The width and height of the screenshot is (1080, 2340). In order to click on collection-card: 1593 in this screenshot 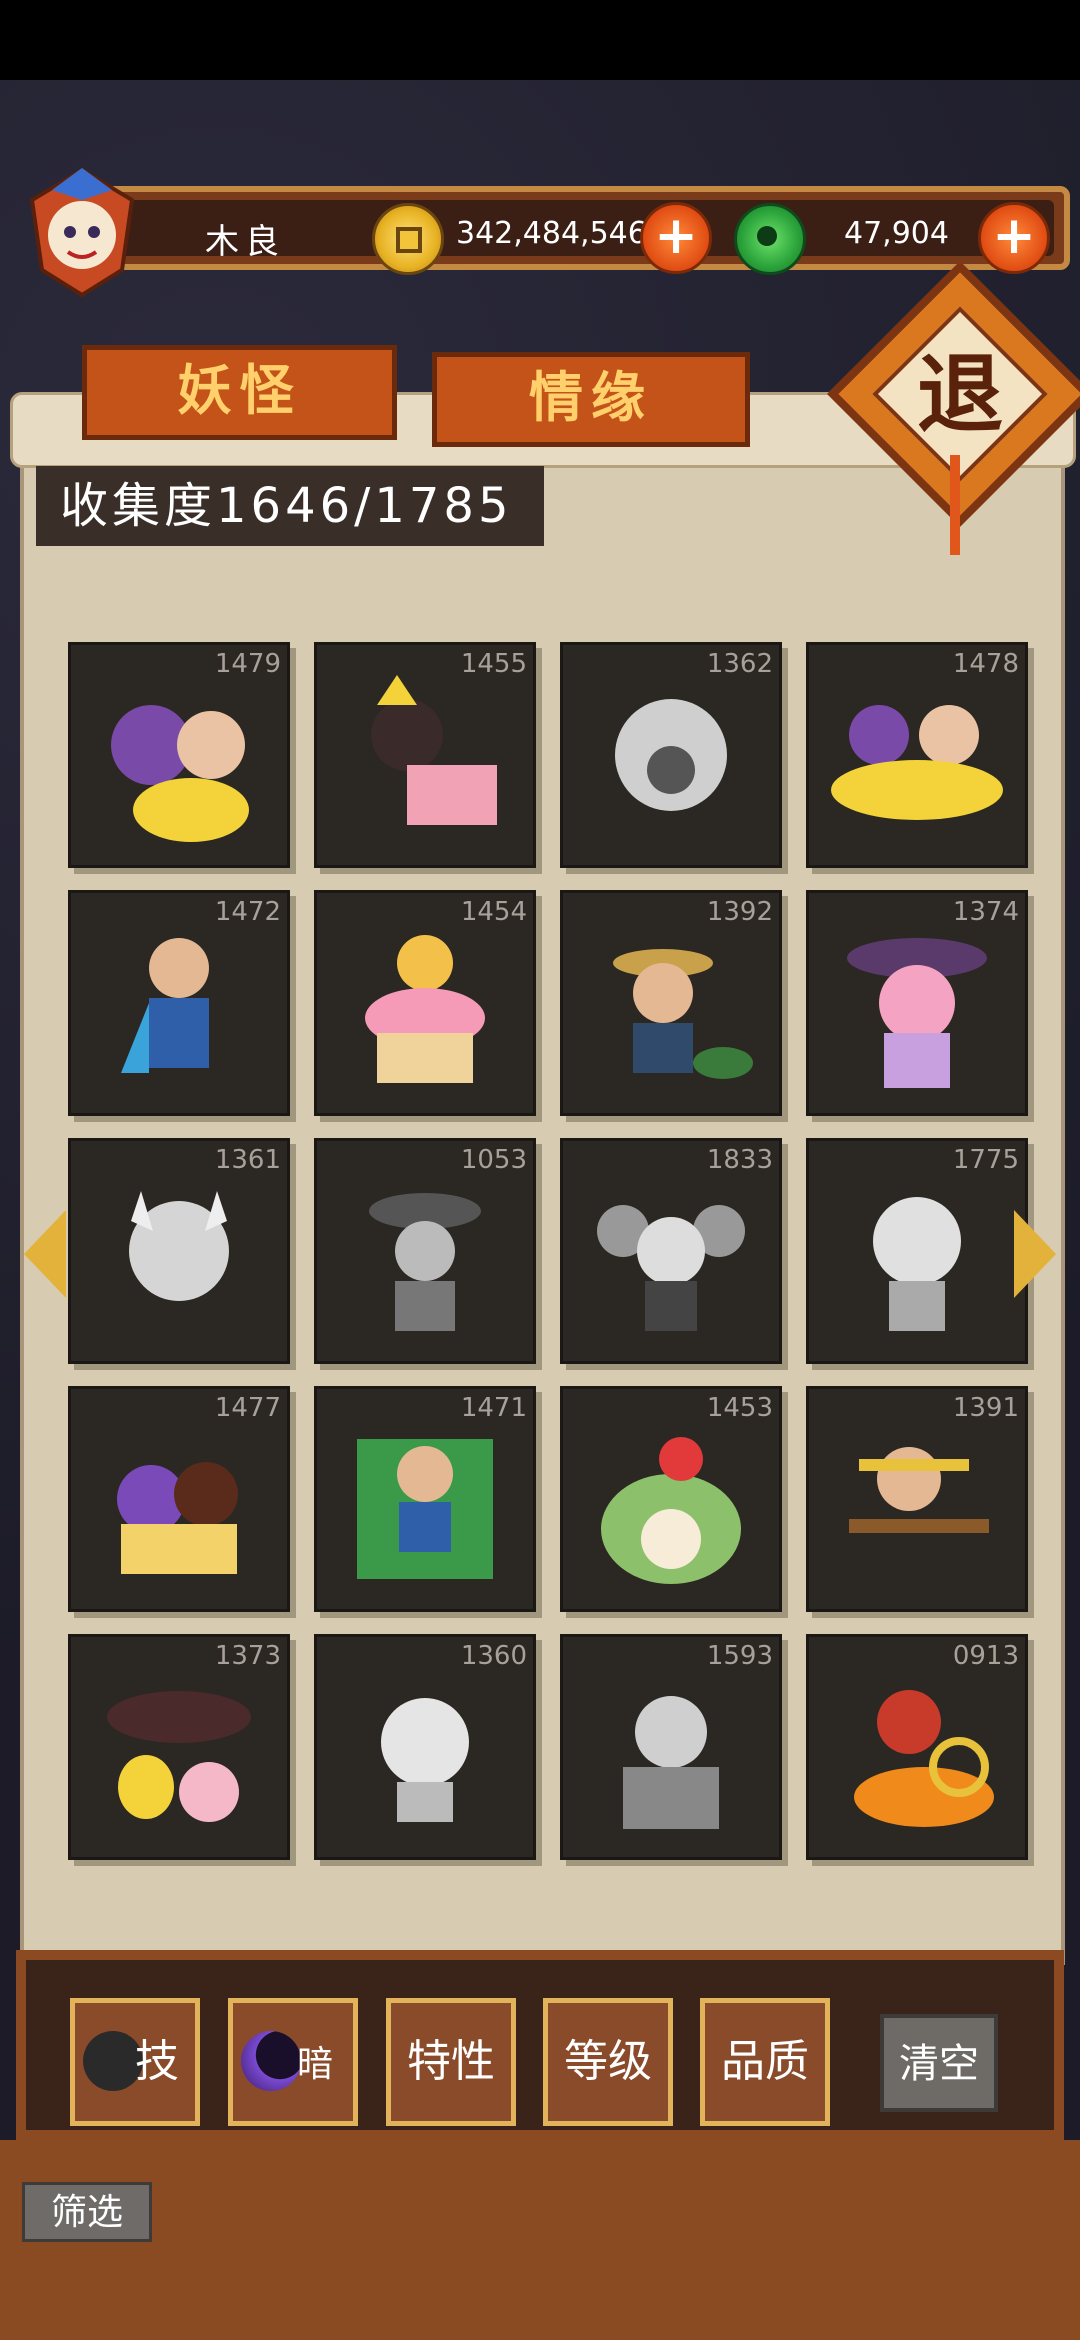, I will do `click(671, 1747)`.